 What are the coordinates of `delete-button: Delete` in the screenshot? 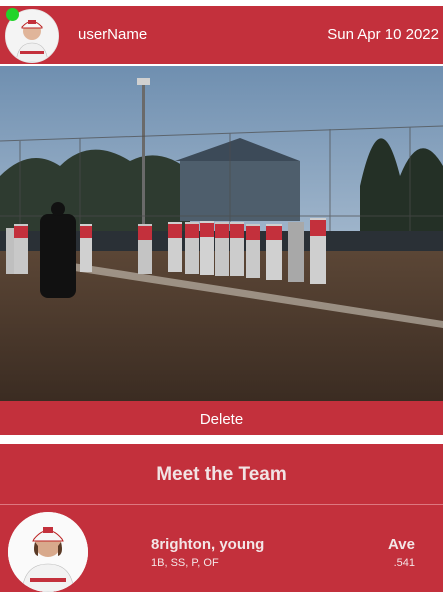 It's located at (221, 418).